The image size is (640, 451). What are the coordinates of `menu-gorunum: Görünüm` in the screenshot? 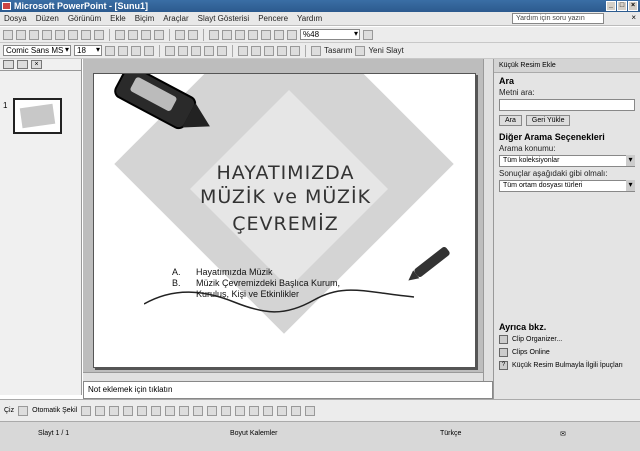 It's located at (84, 18).